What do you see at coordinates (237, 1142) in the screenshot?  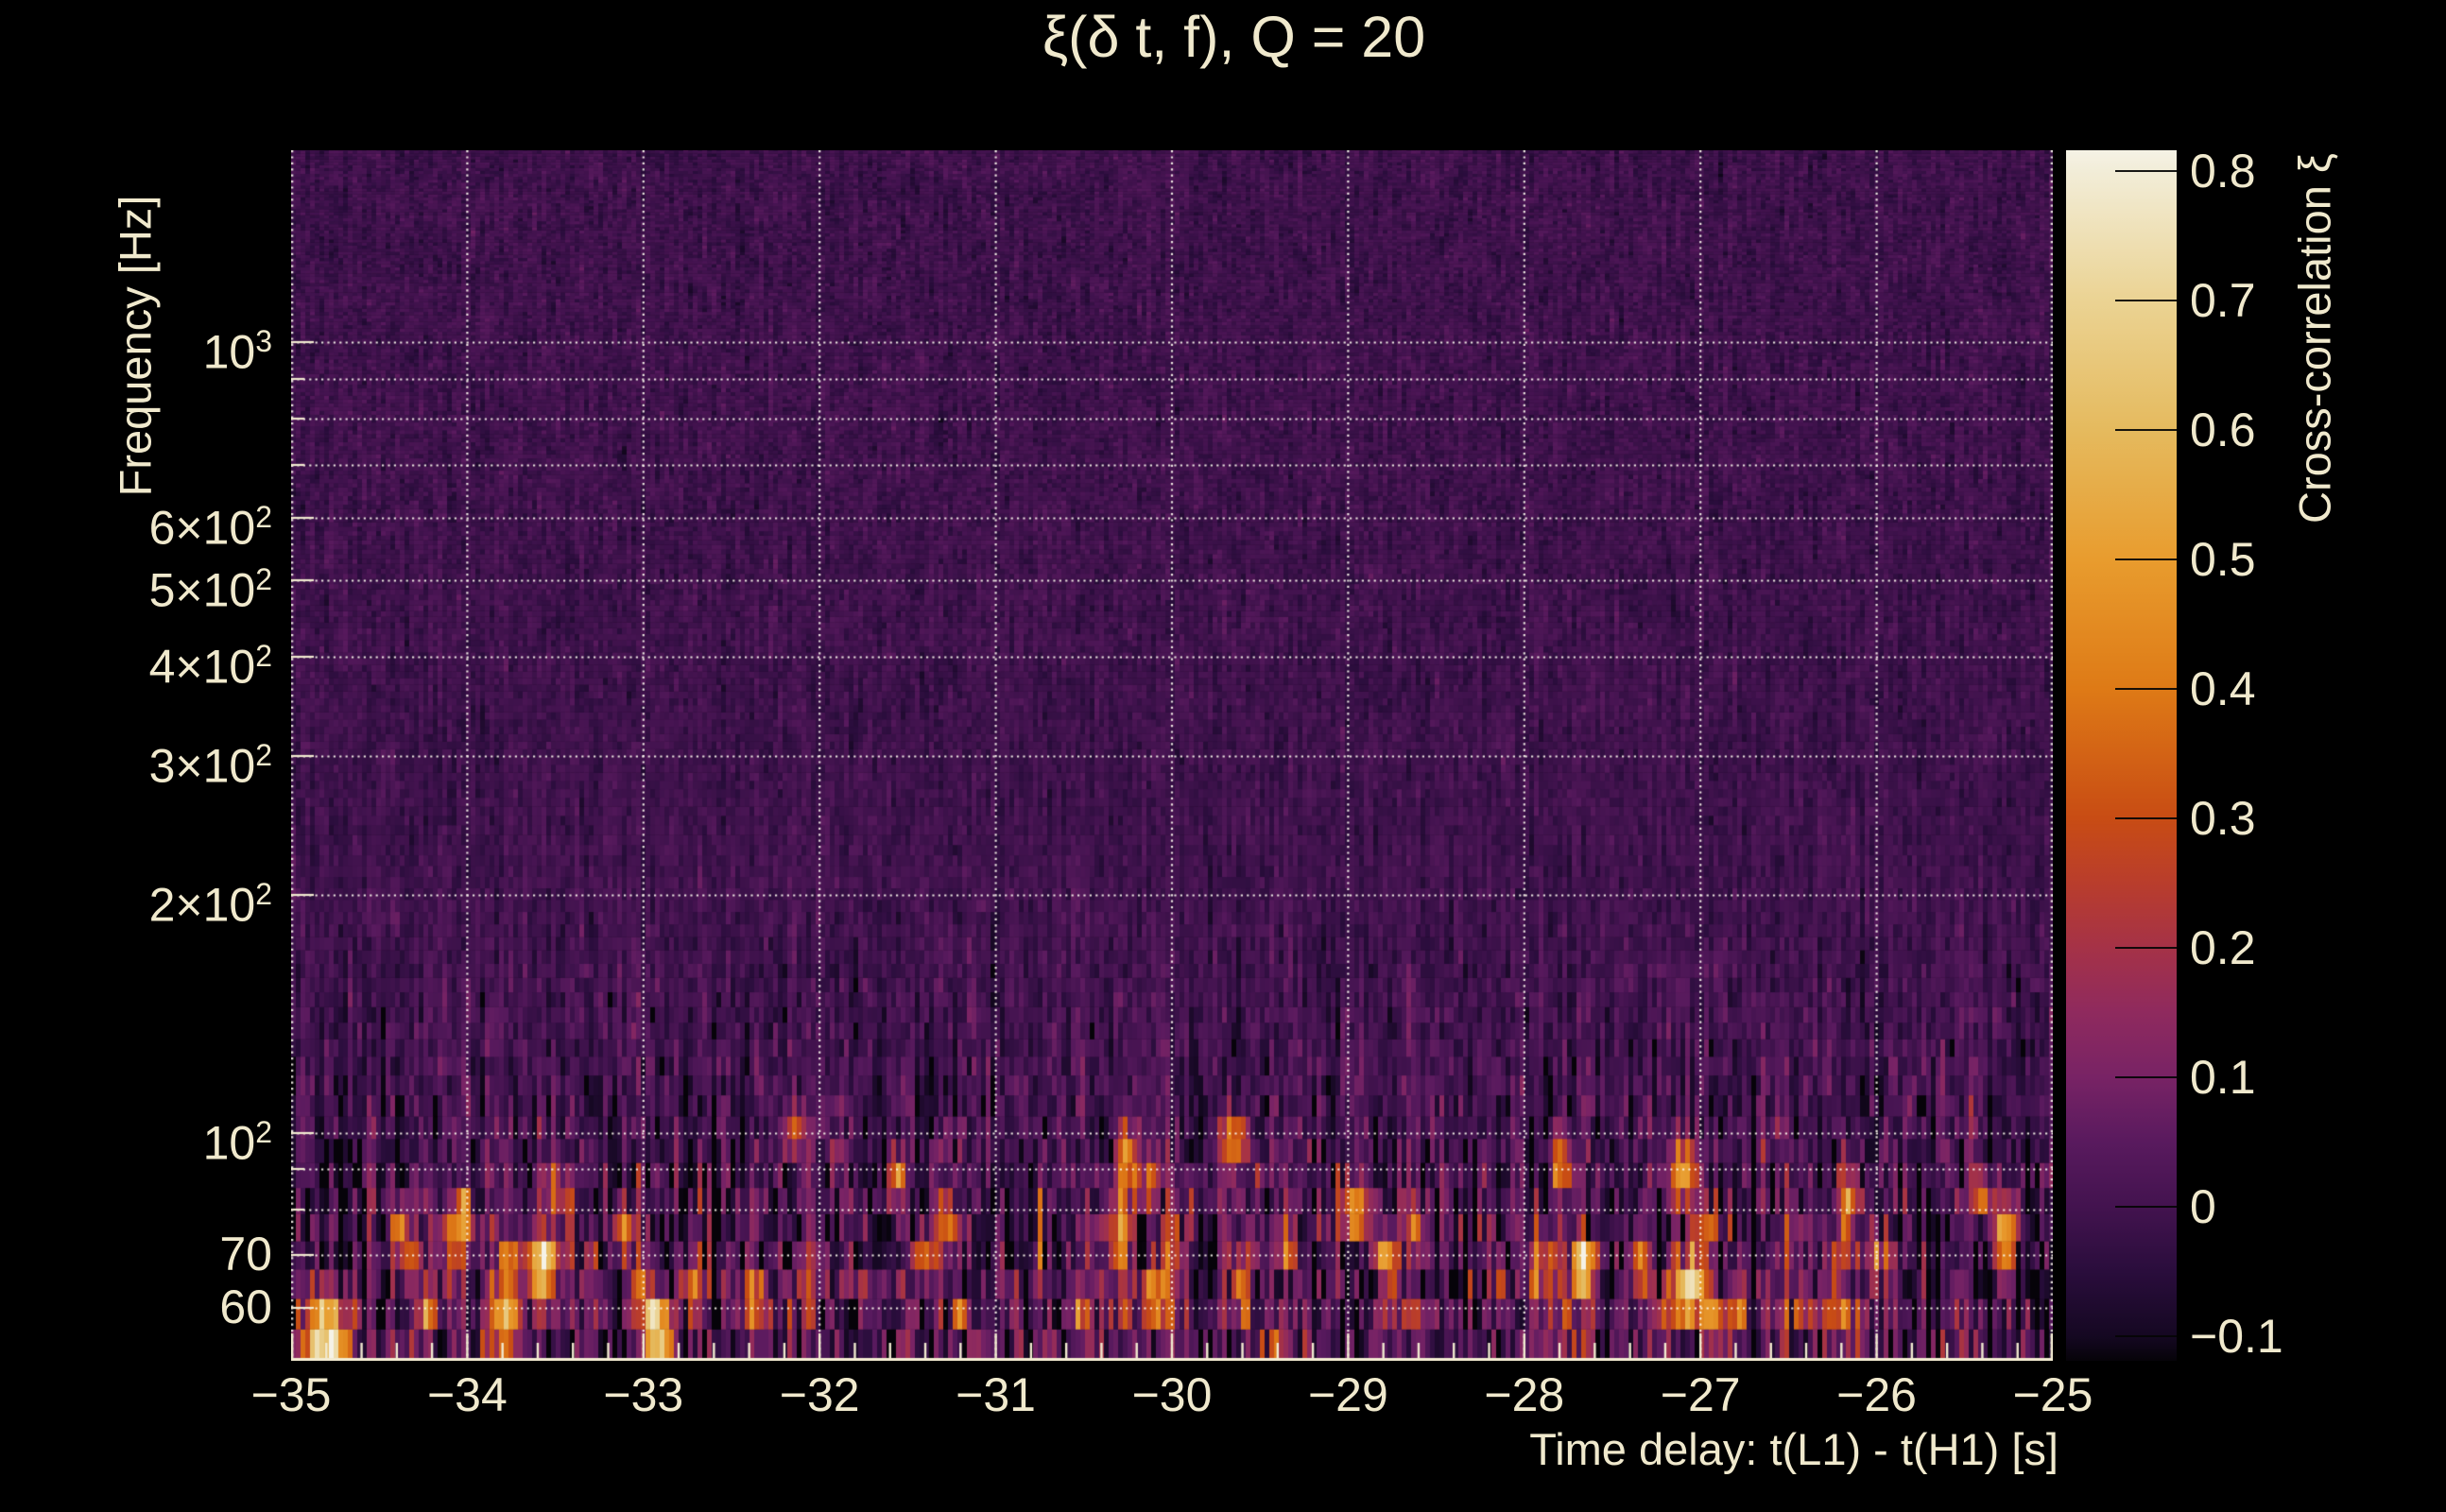 I see `y-tick-label: 102` at bounding box center [237, 1142].